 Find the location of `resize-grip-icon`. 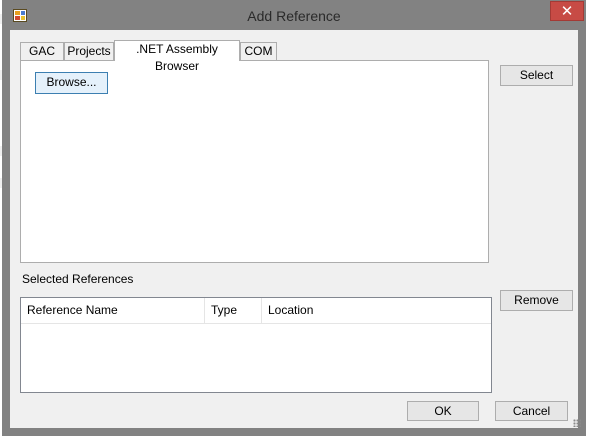

resize-grip-icon is located at coordinates (577, 423).